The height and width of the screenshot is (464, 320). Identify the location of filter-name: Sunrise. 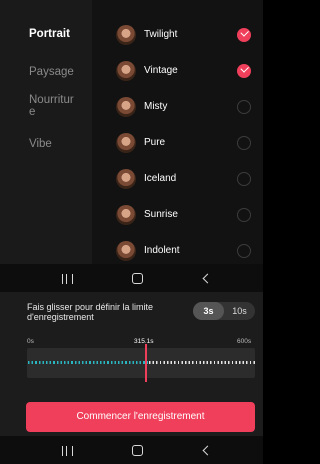
(161, 214).